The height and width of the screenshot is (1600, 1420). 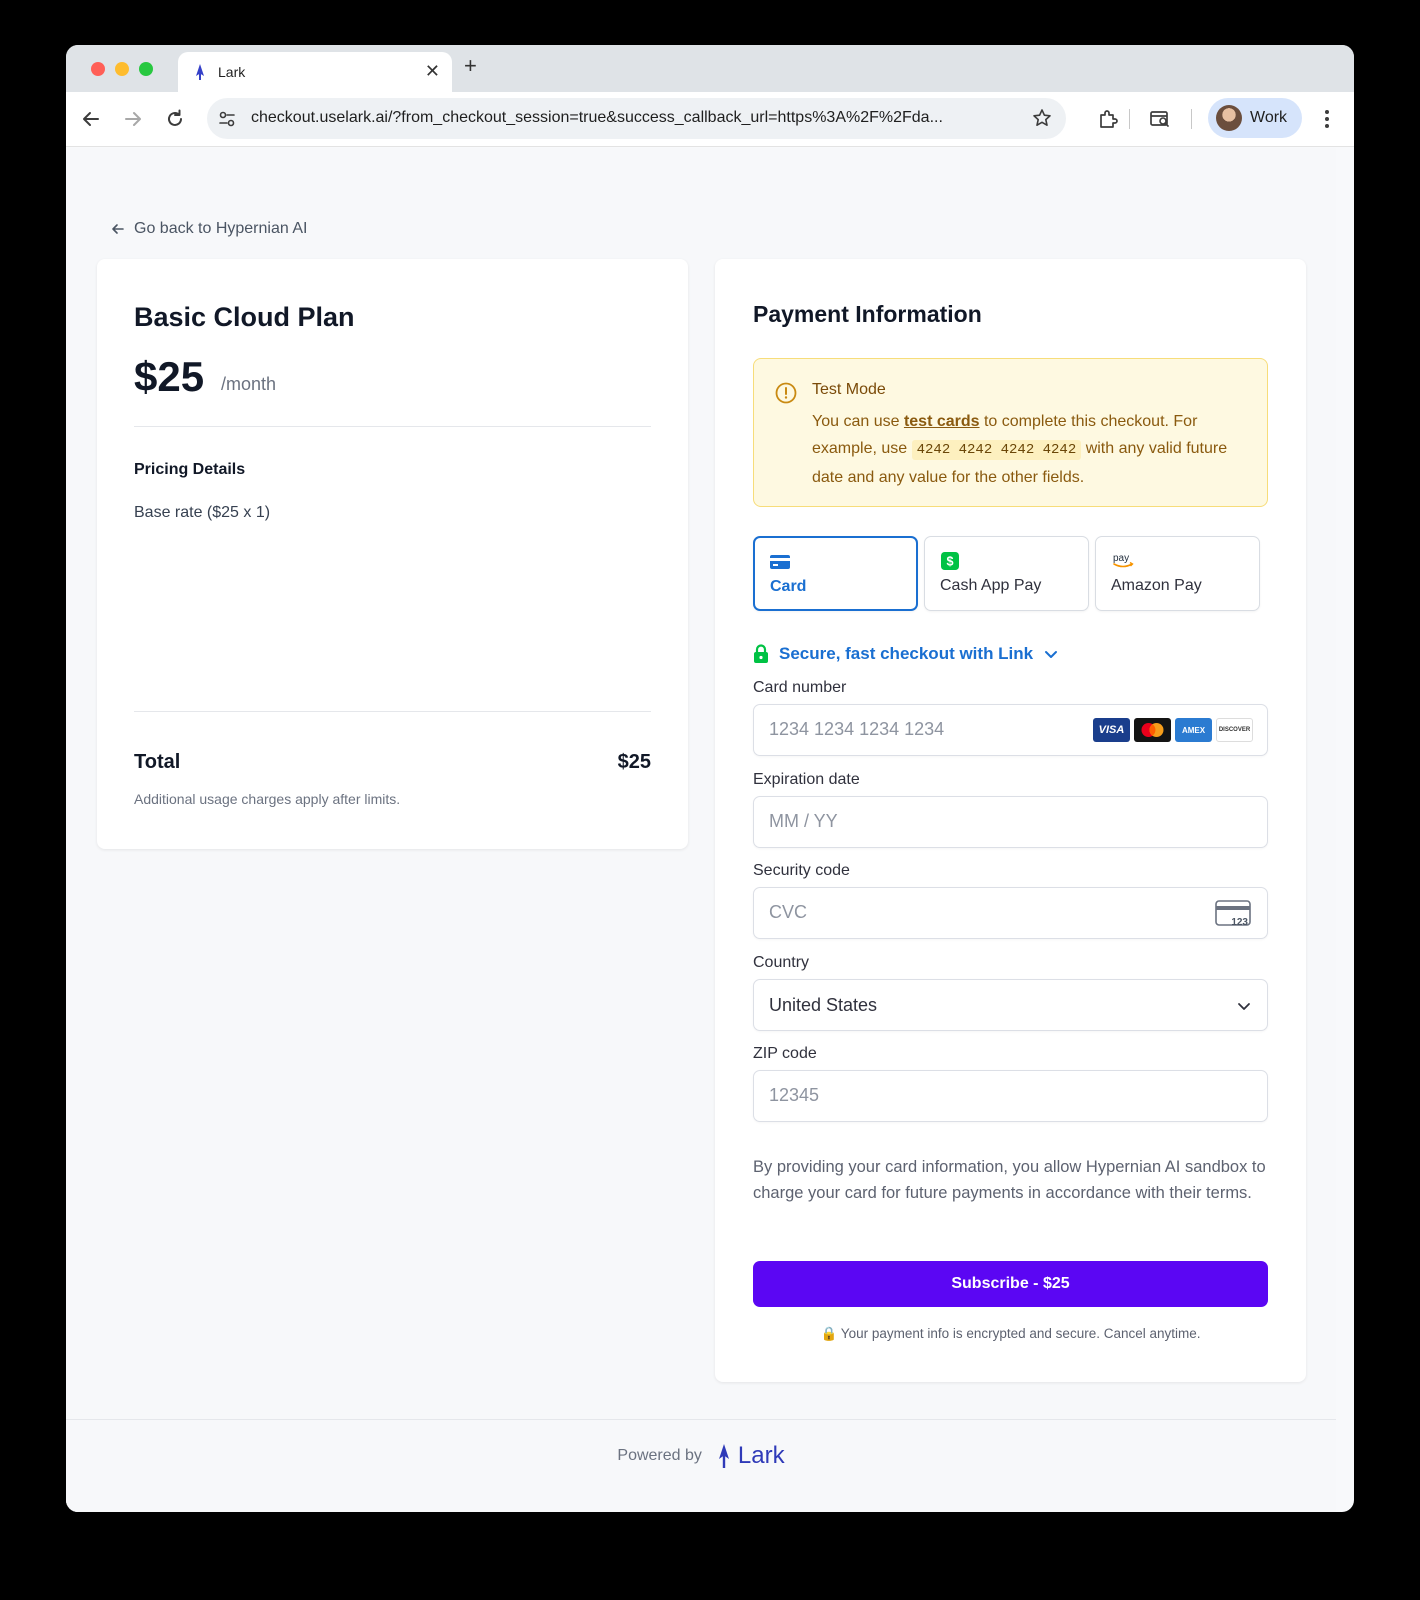 What do you see at coordinates (1156, 585) in the screenshot?
I see `method-label: Amazon Pay` at bounding box center [1156, 585].